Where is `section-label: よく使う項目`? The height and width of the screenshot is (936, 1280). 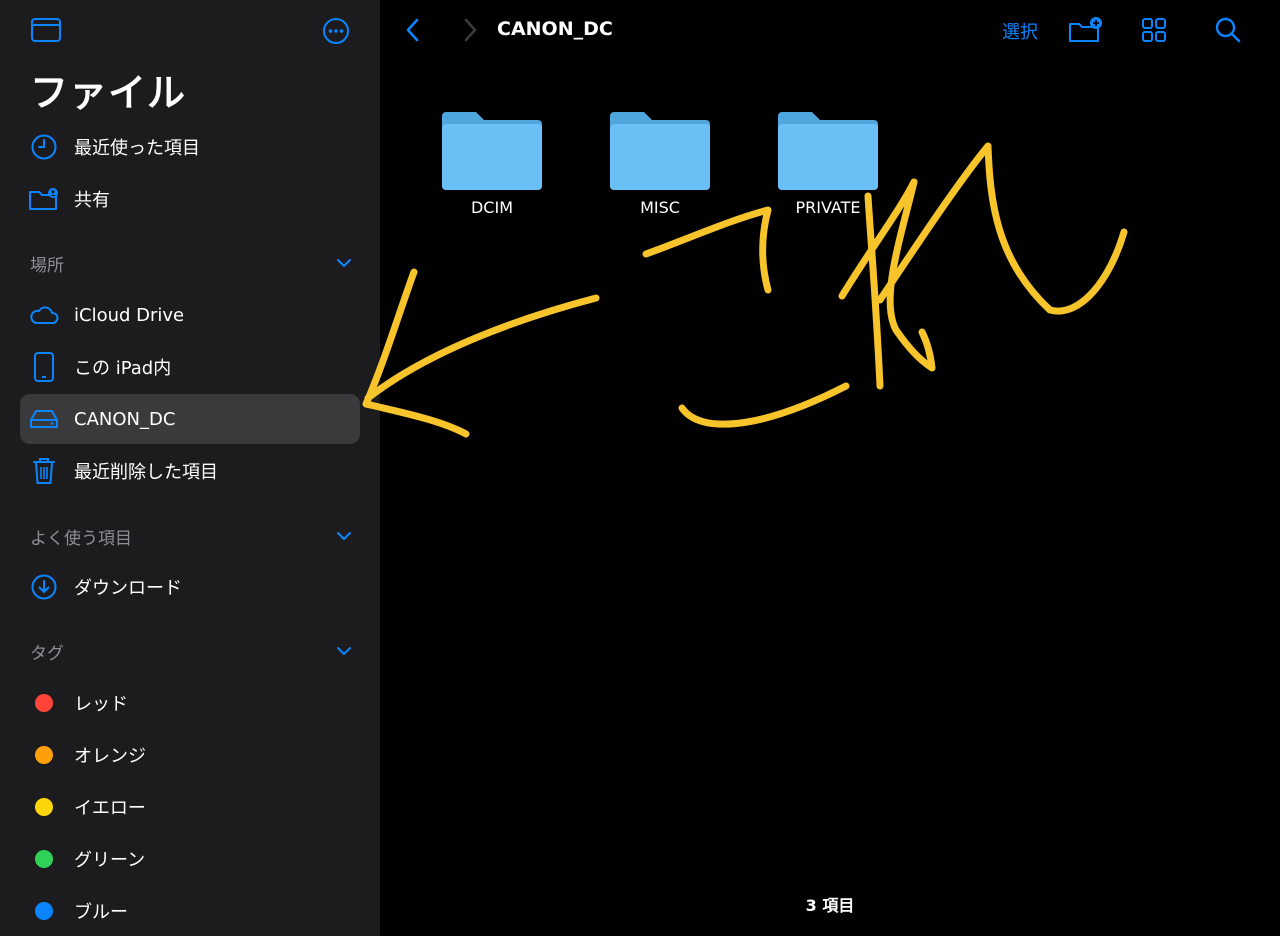 section-label: よく使う項目 is located at coordinates (81, 538).